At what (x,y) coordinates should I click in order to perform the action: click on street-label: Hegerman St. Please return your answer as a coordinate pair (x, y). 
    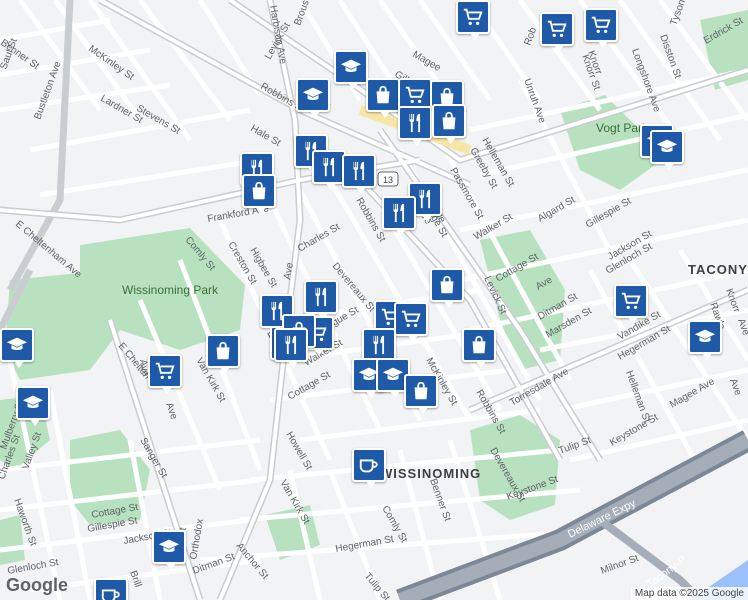
    Looking at the image, I should click on (365, 544).